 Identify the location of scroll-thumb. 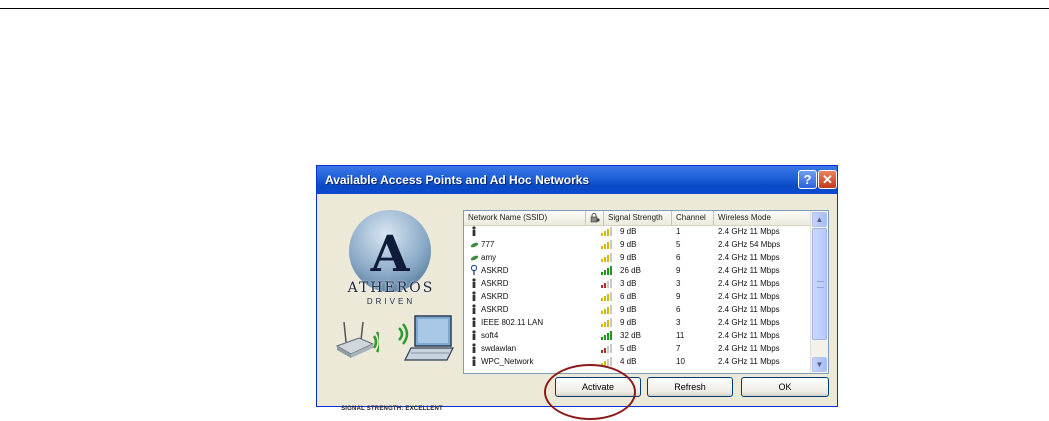
(819, 284).